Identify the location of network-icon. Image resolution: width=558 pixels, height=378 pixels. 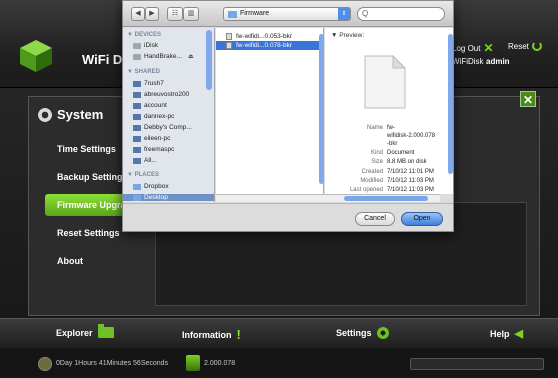
(137, 160).